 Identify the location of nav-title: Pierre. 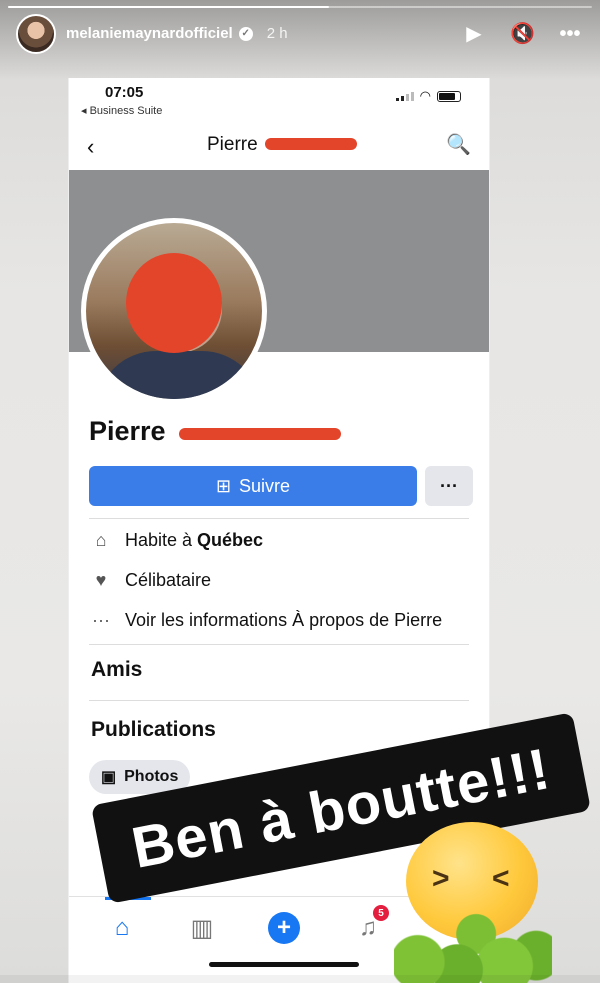
(232, 144).